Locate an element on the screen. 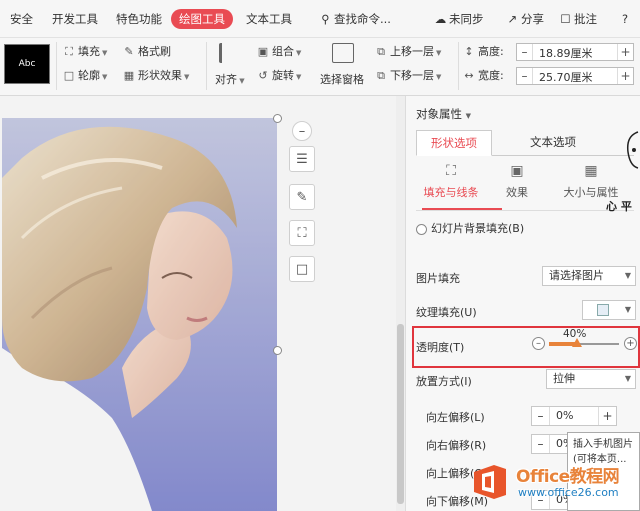 The width and height of the screenshot is (640, 511). menu-special-features: 特色功能 is located at coordinates (139, 19).